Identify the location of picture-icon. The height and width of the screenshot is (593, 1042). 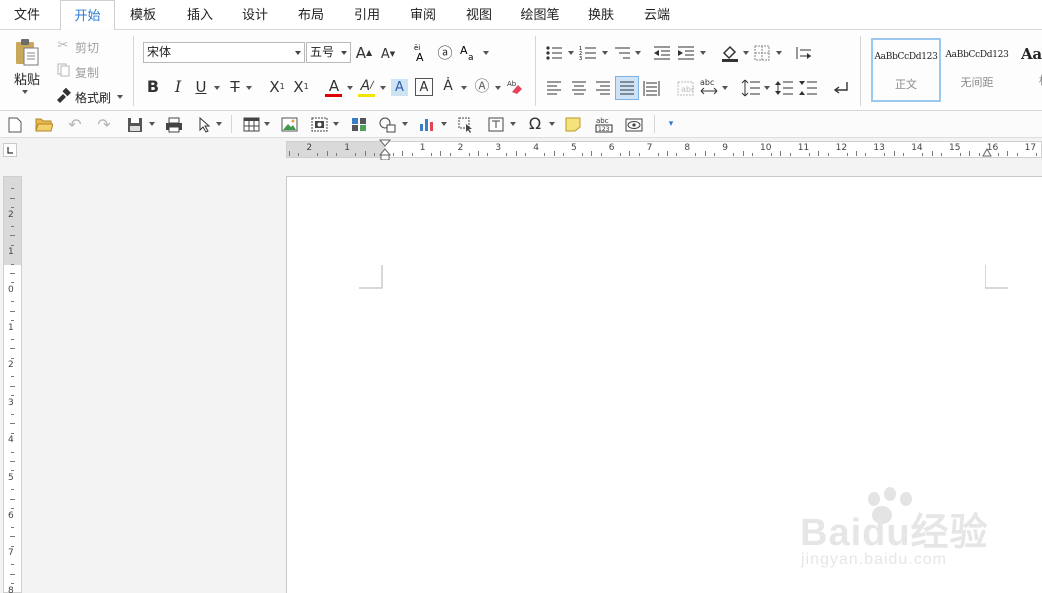
(289, 124).